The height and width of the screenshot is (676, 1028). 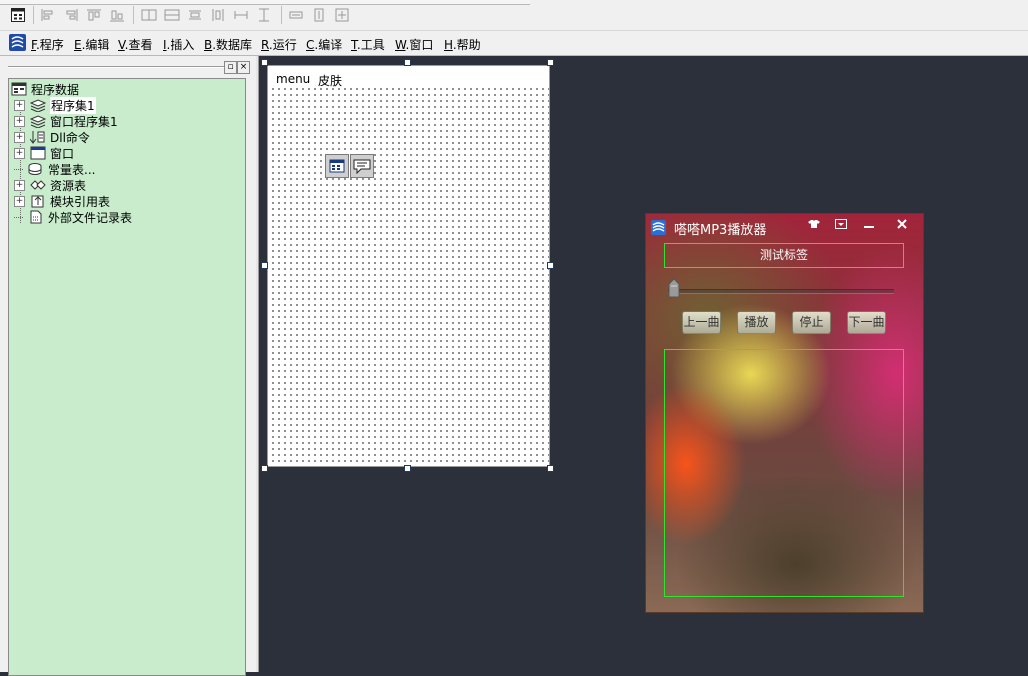 I want to click on tree-item-label: 窗口, so click(x=62, y=153).